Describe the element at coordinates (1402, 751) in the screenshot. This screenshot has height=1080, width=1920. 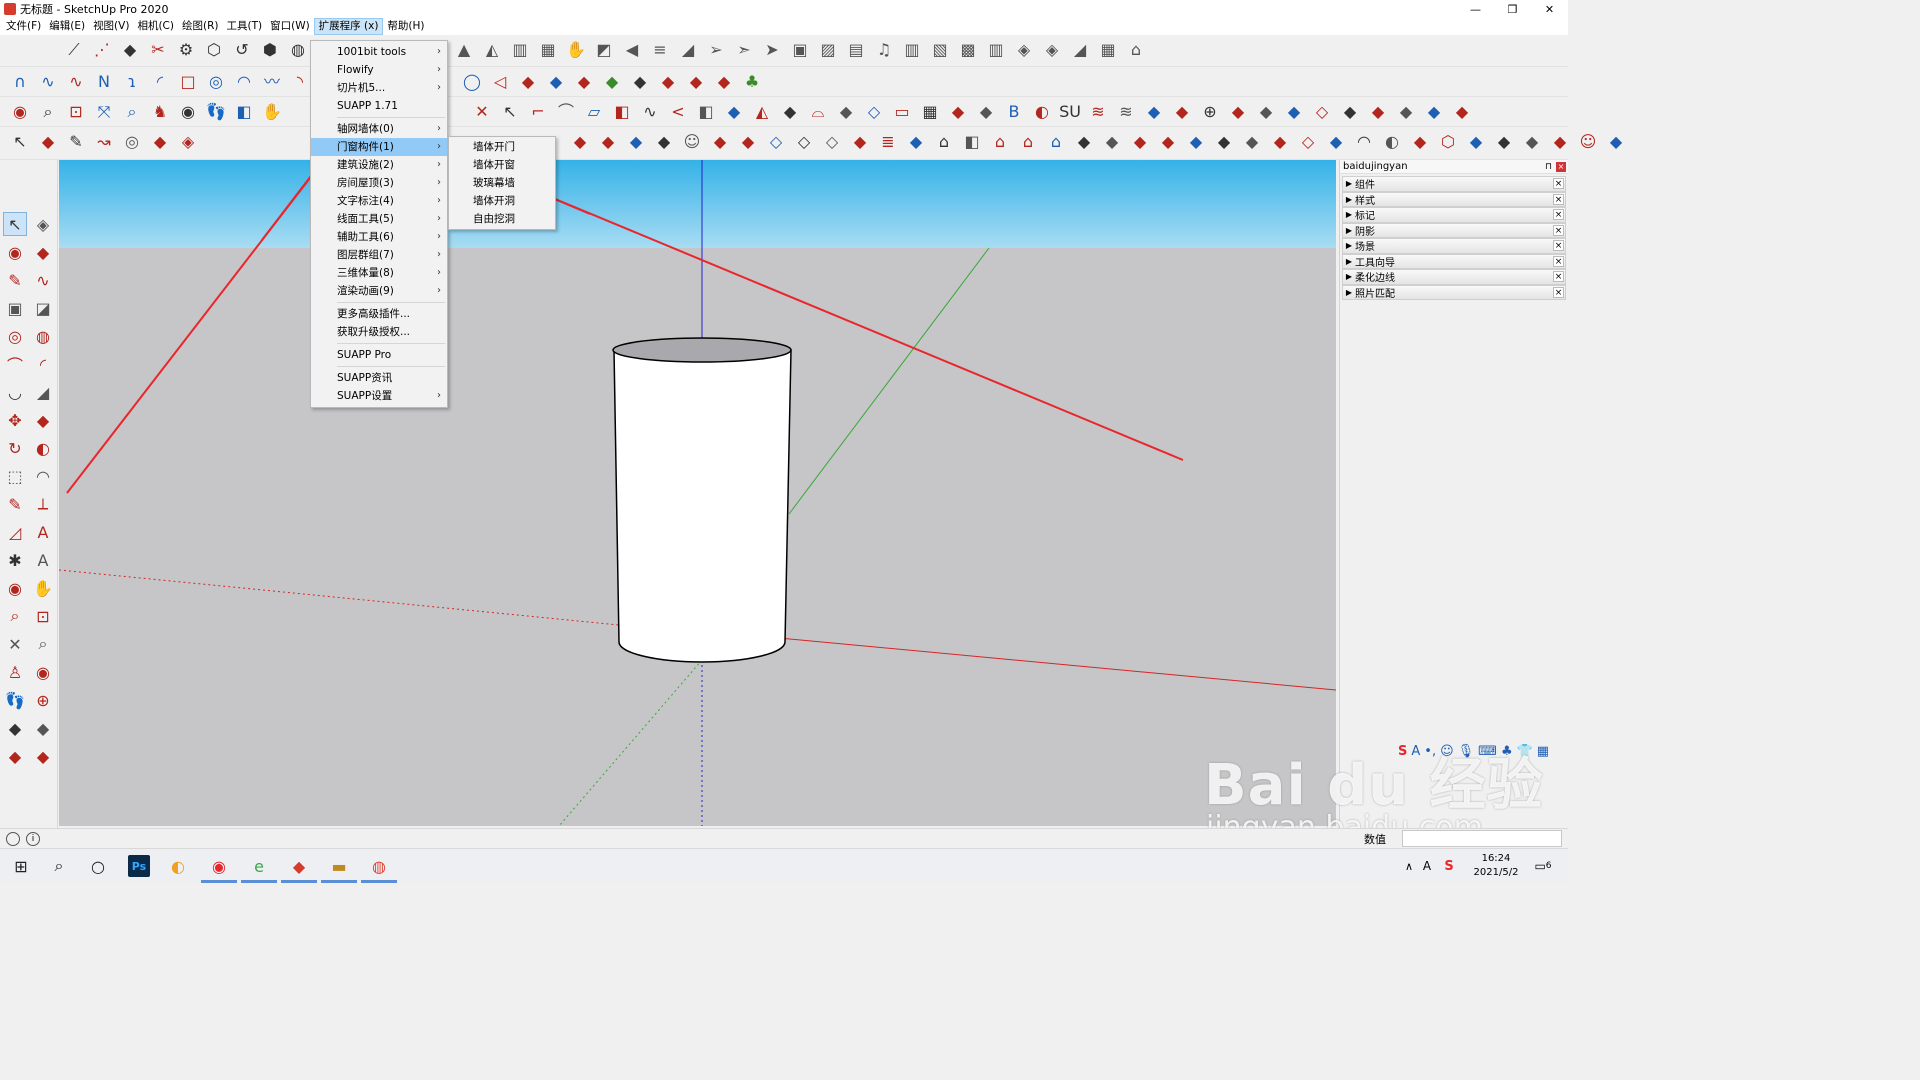
I see `sogou-ime-logo: S` at that location.